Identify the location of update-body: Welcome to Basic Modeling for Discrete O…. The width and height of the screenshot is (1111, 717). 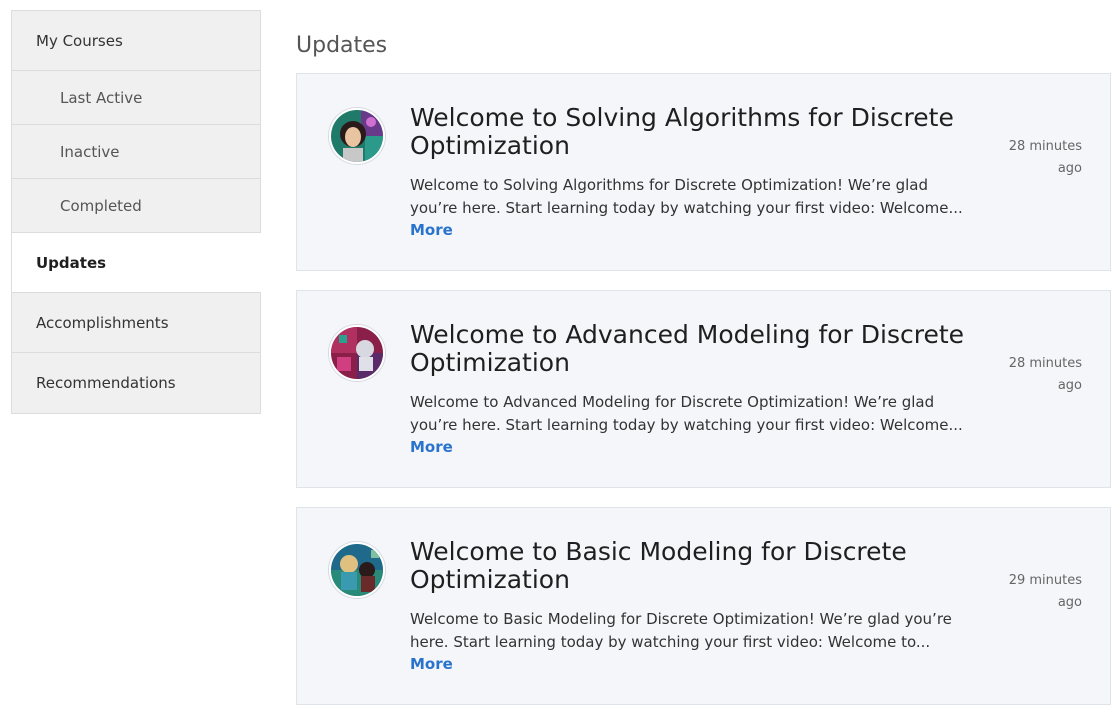
(690, 642).